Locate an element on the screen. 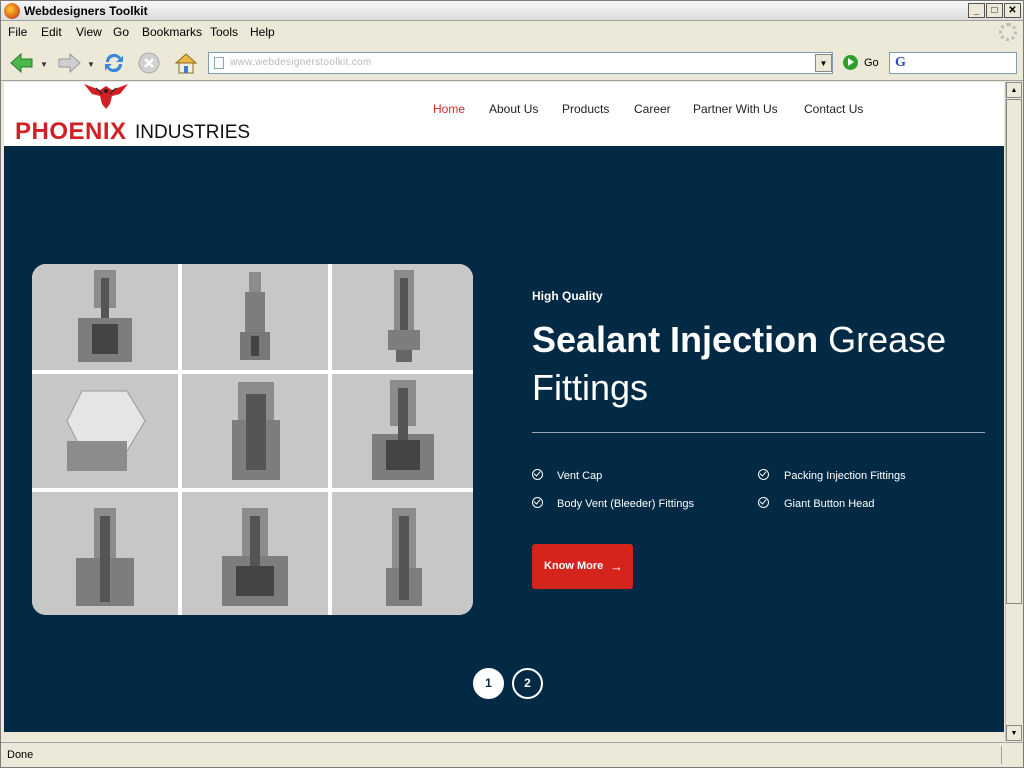 This screenshot has height=768, width=1024. reload-icon is located at coordinates (114, 63).